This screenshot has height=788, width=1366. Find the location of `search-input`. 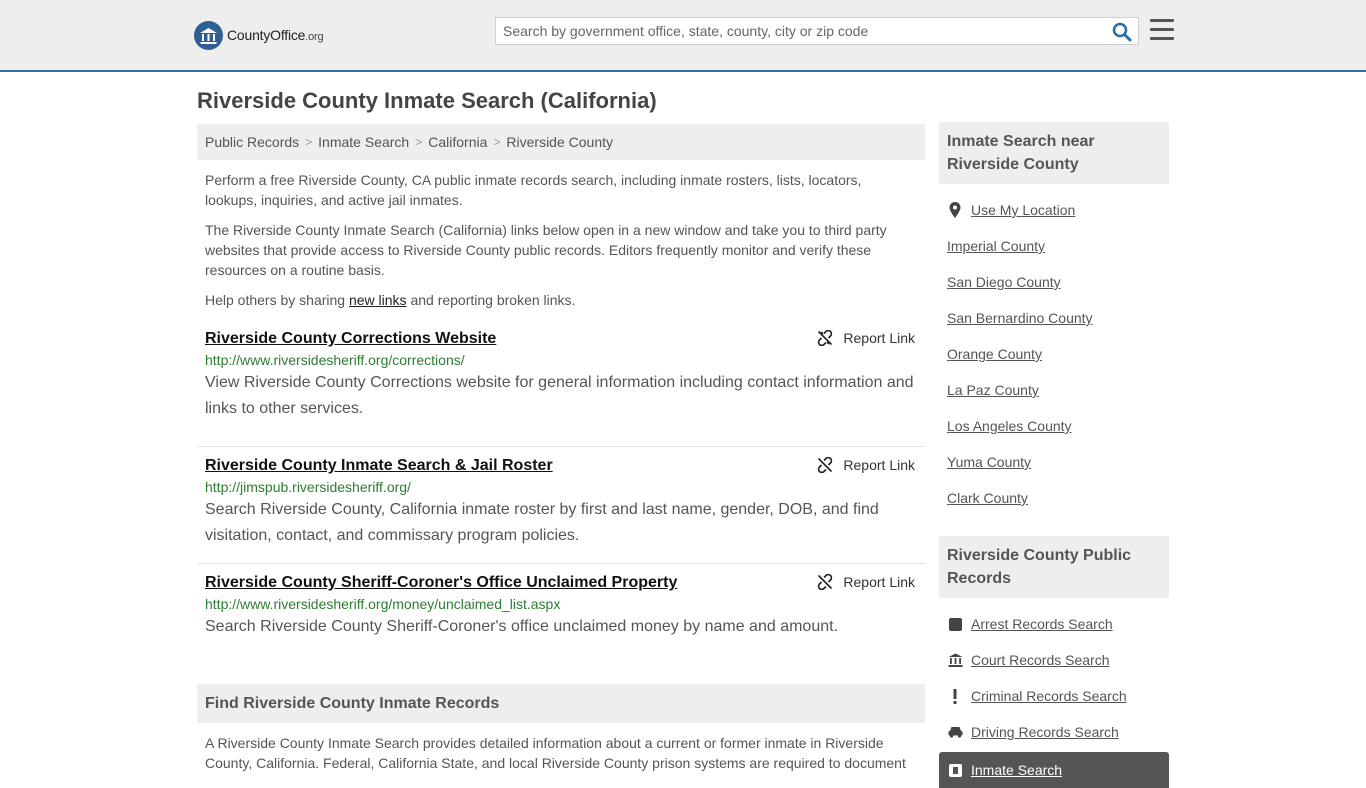

search-input is located at coordinates (803, 31).